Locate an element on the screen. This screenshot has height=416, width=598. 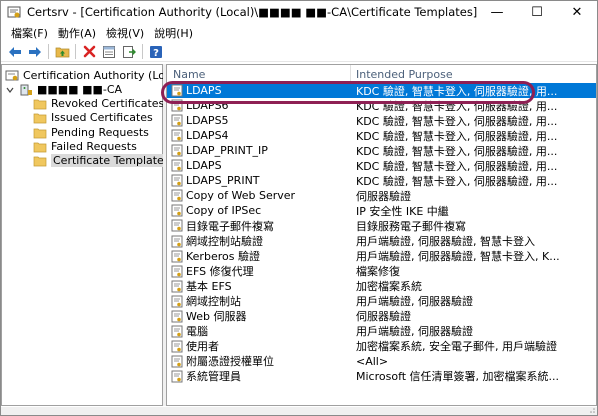
template-name: LDAPS6 is located at coordinates (207, 106).